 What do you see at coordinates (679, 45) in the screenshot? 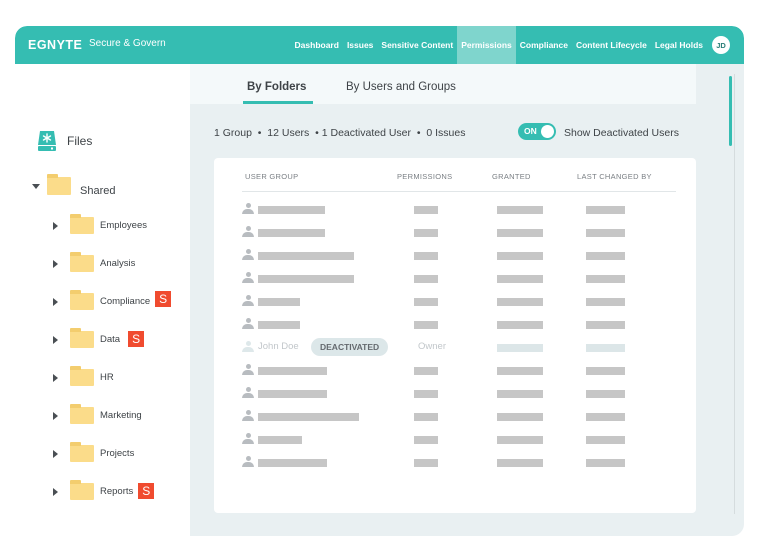
I see `nav-legal-holds: Legal Holds` at bounding box center [679, 45].